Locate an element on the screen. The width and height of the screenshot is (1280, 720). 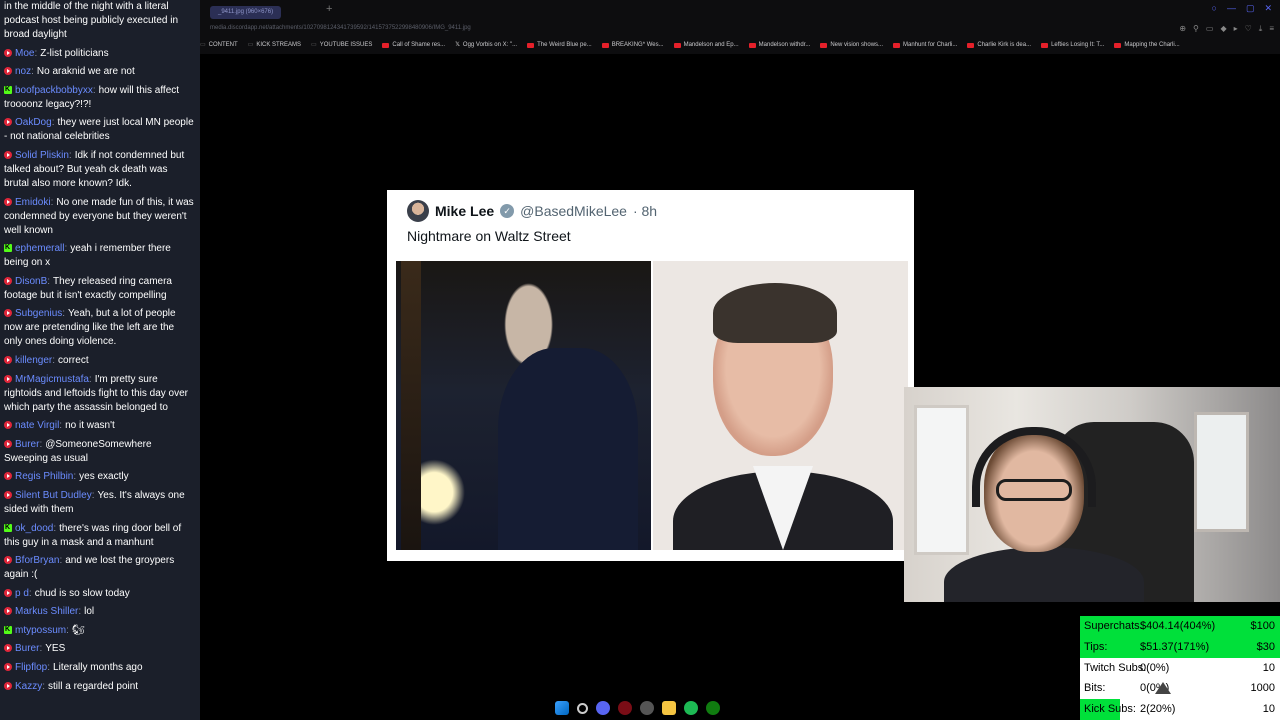
chat-username: Flipflop is located at coordinates (32, 667).